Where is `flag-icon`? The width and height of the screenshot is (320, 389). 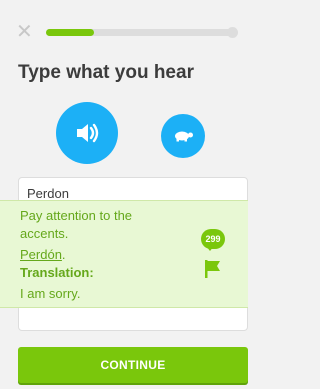 flag-icon is located at coordinates (213, 269).